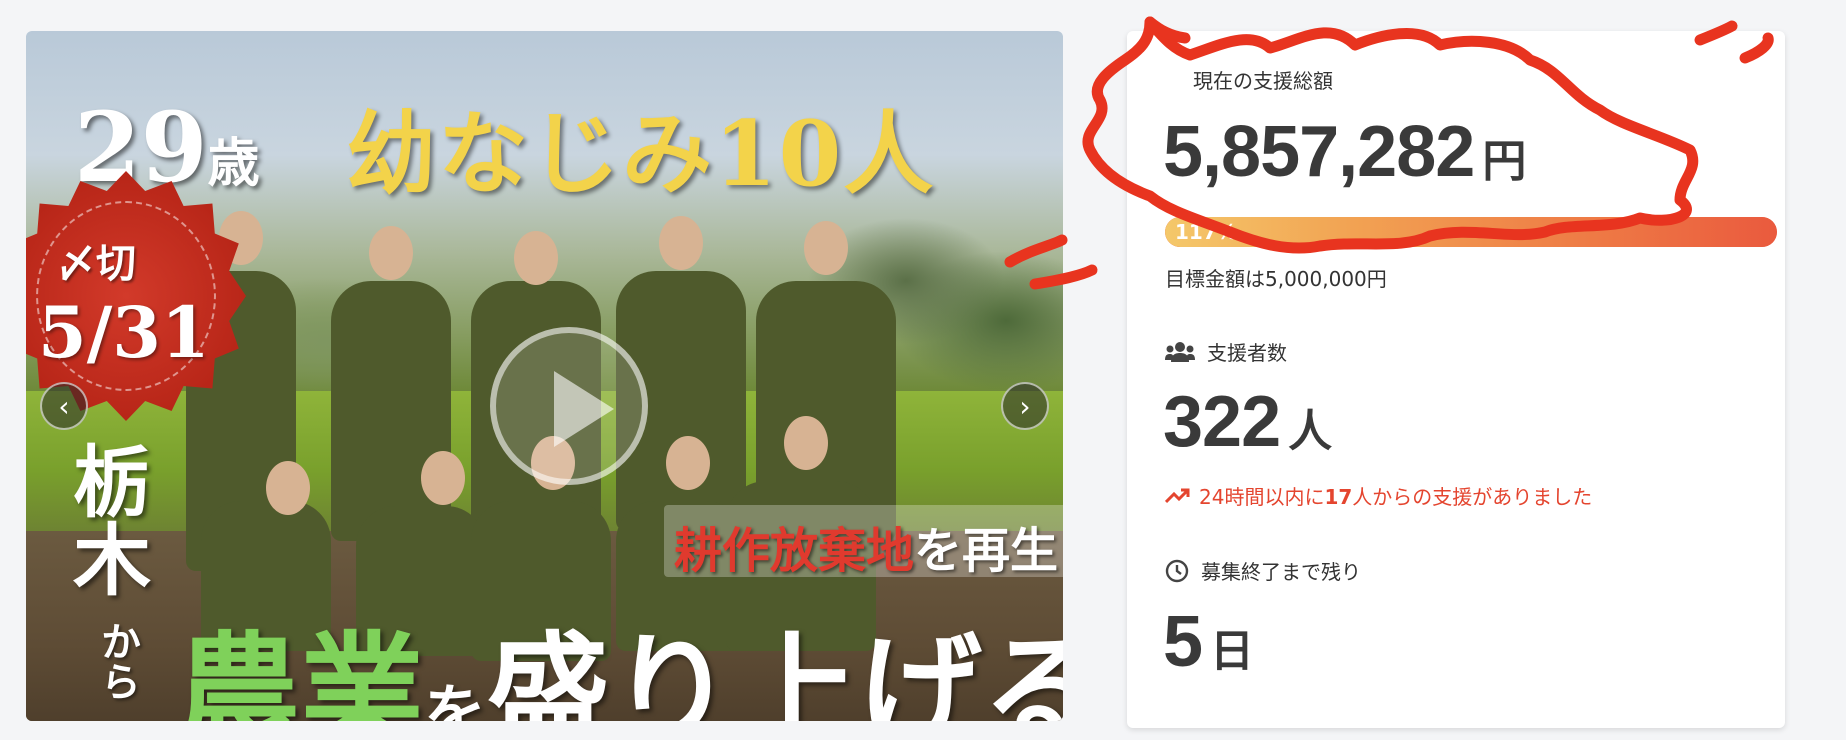 Image resolution: width=1846 pixels, height=740 pixels. I want to click on deadline-date: 5/31, so click(124, 332).